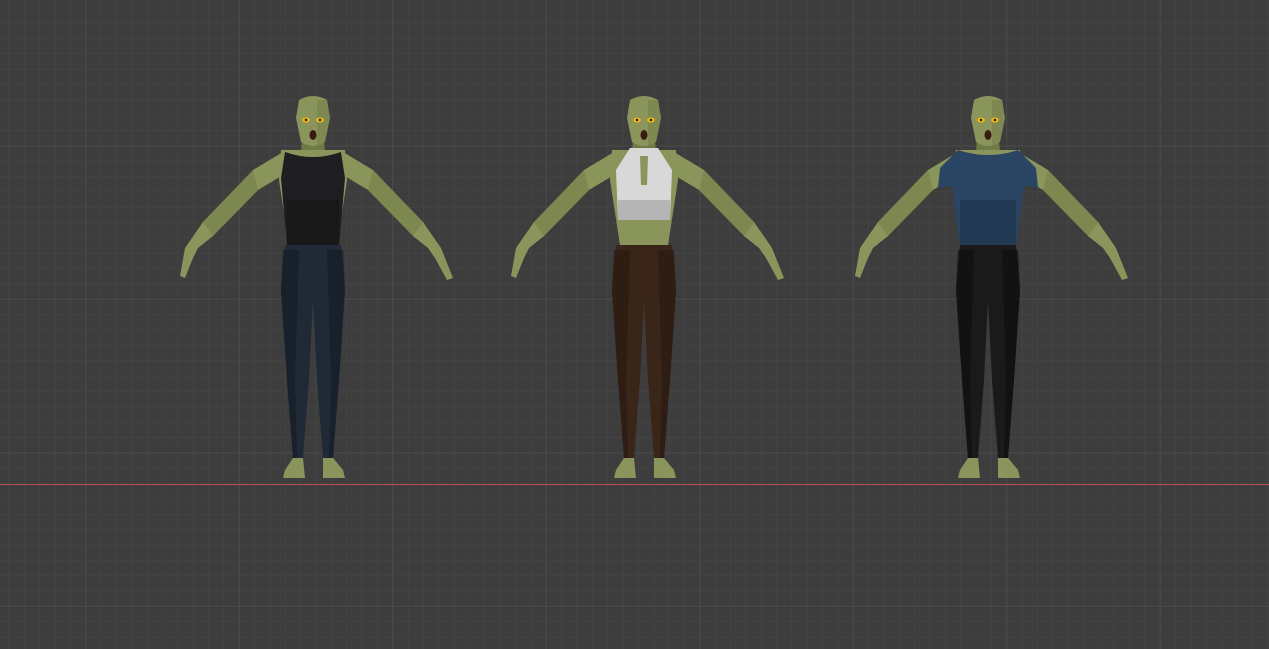 This screenshot has height=649, width=1269. I want to click on character-1-mesh, so click(316, 287).